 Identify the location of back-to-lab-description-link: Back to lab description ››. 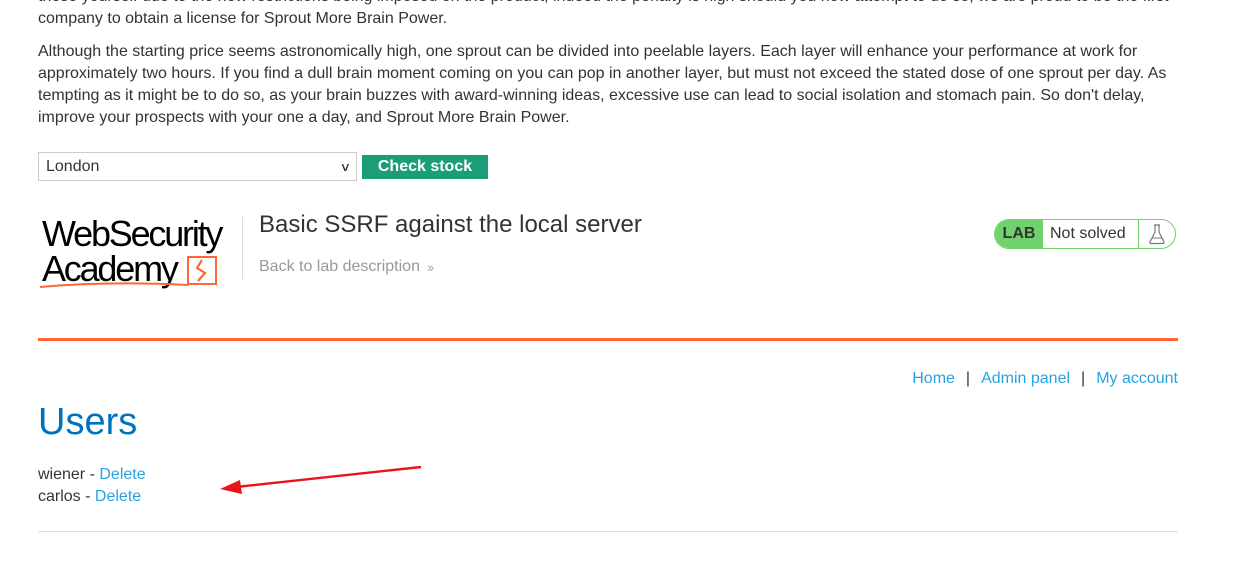
(346, 267).